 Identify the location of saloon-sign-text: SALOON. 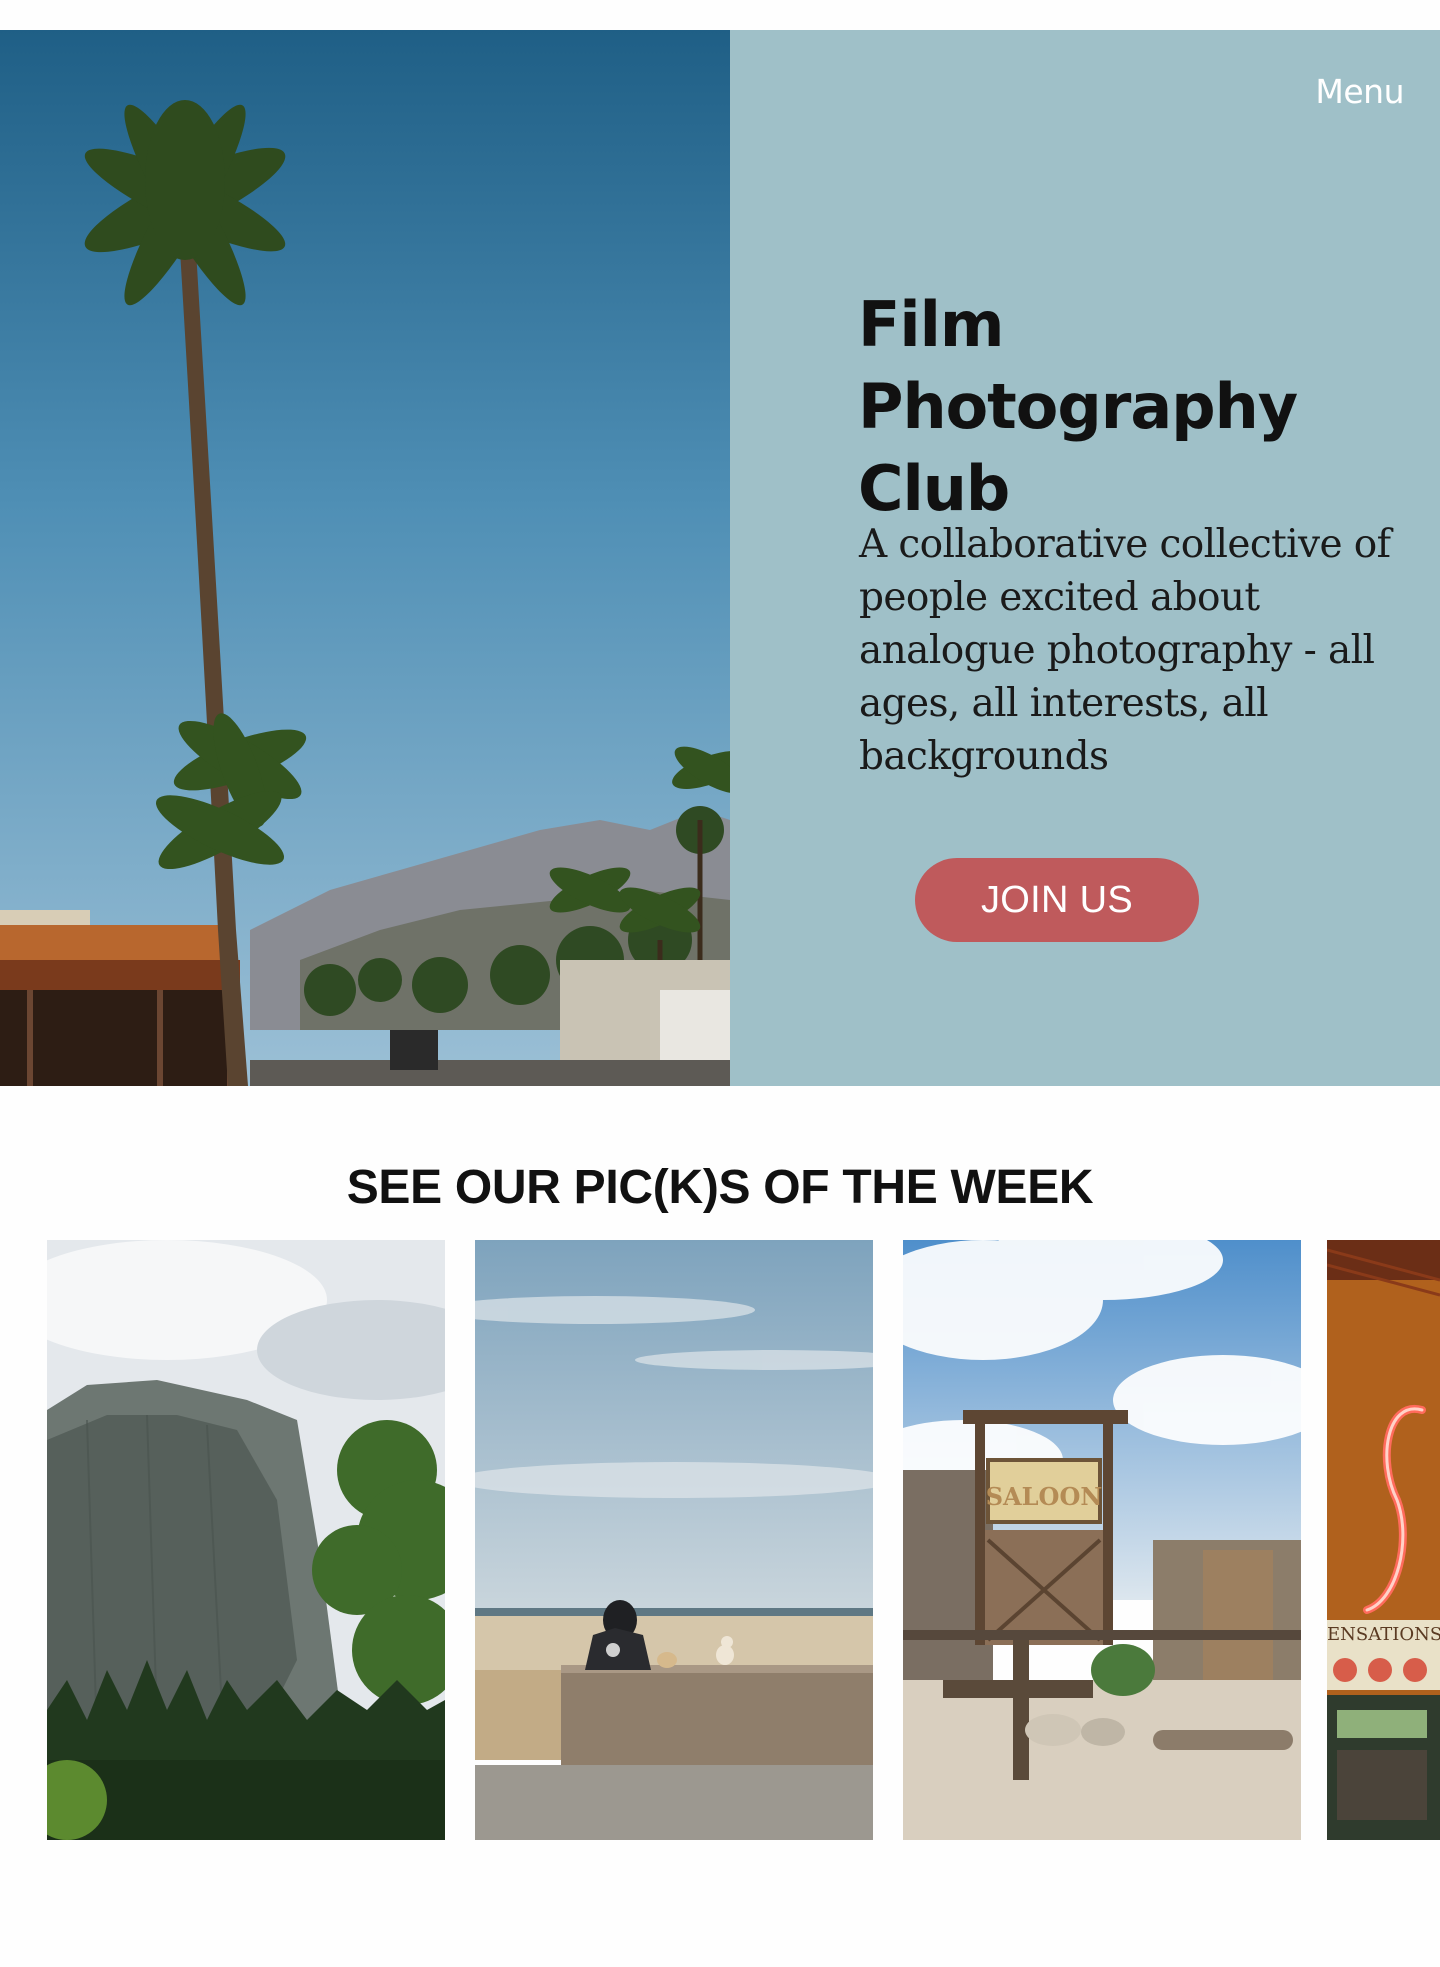
(1044, 1496).